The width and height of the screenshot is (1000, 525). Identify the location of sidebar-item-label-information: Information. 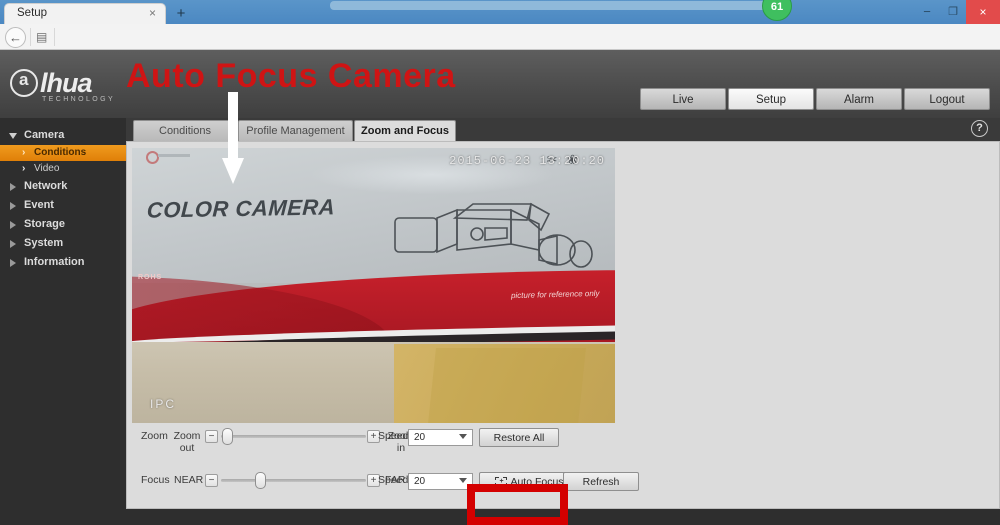
(54, 262).